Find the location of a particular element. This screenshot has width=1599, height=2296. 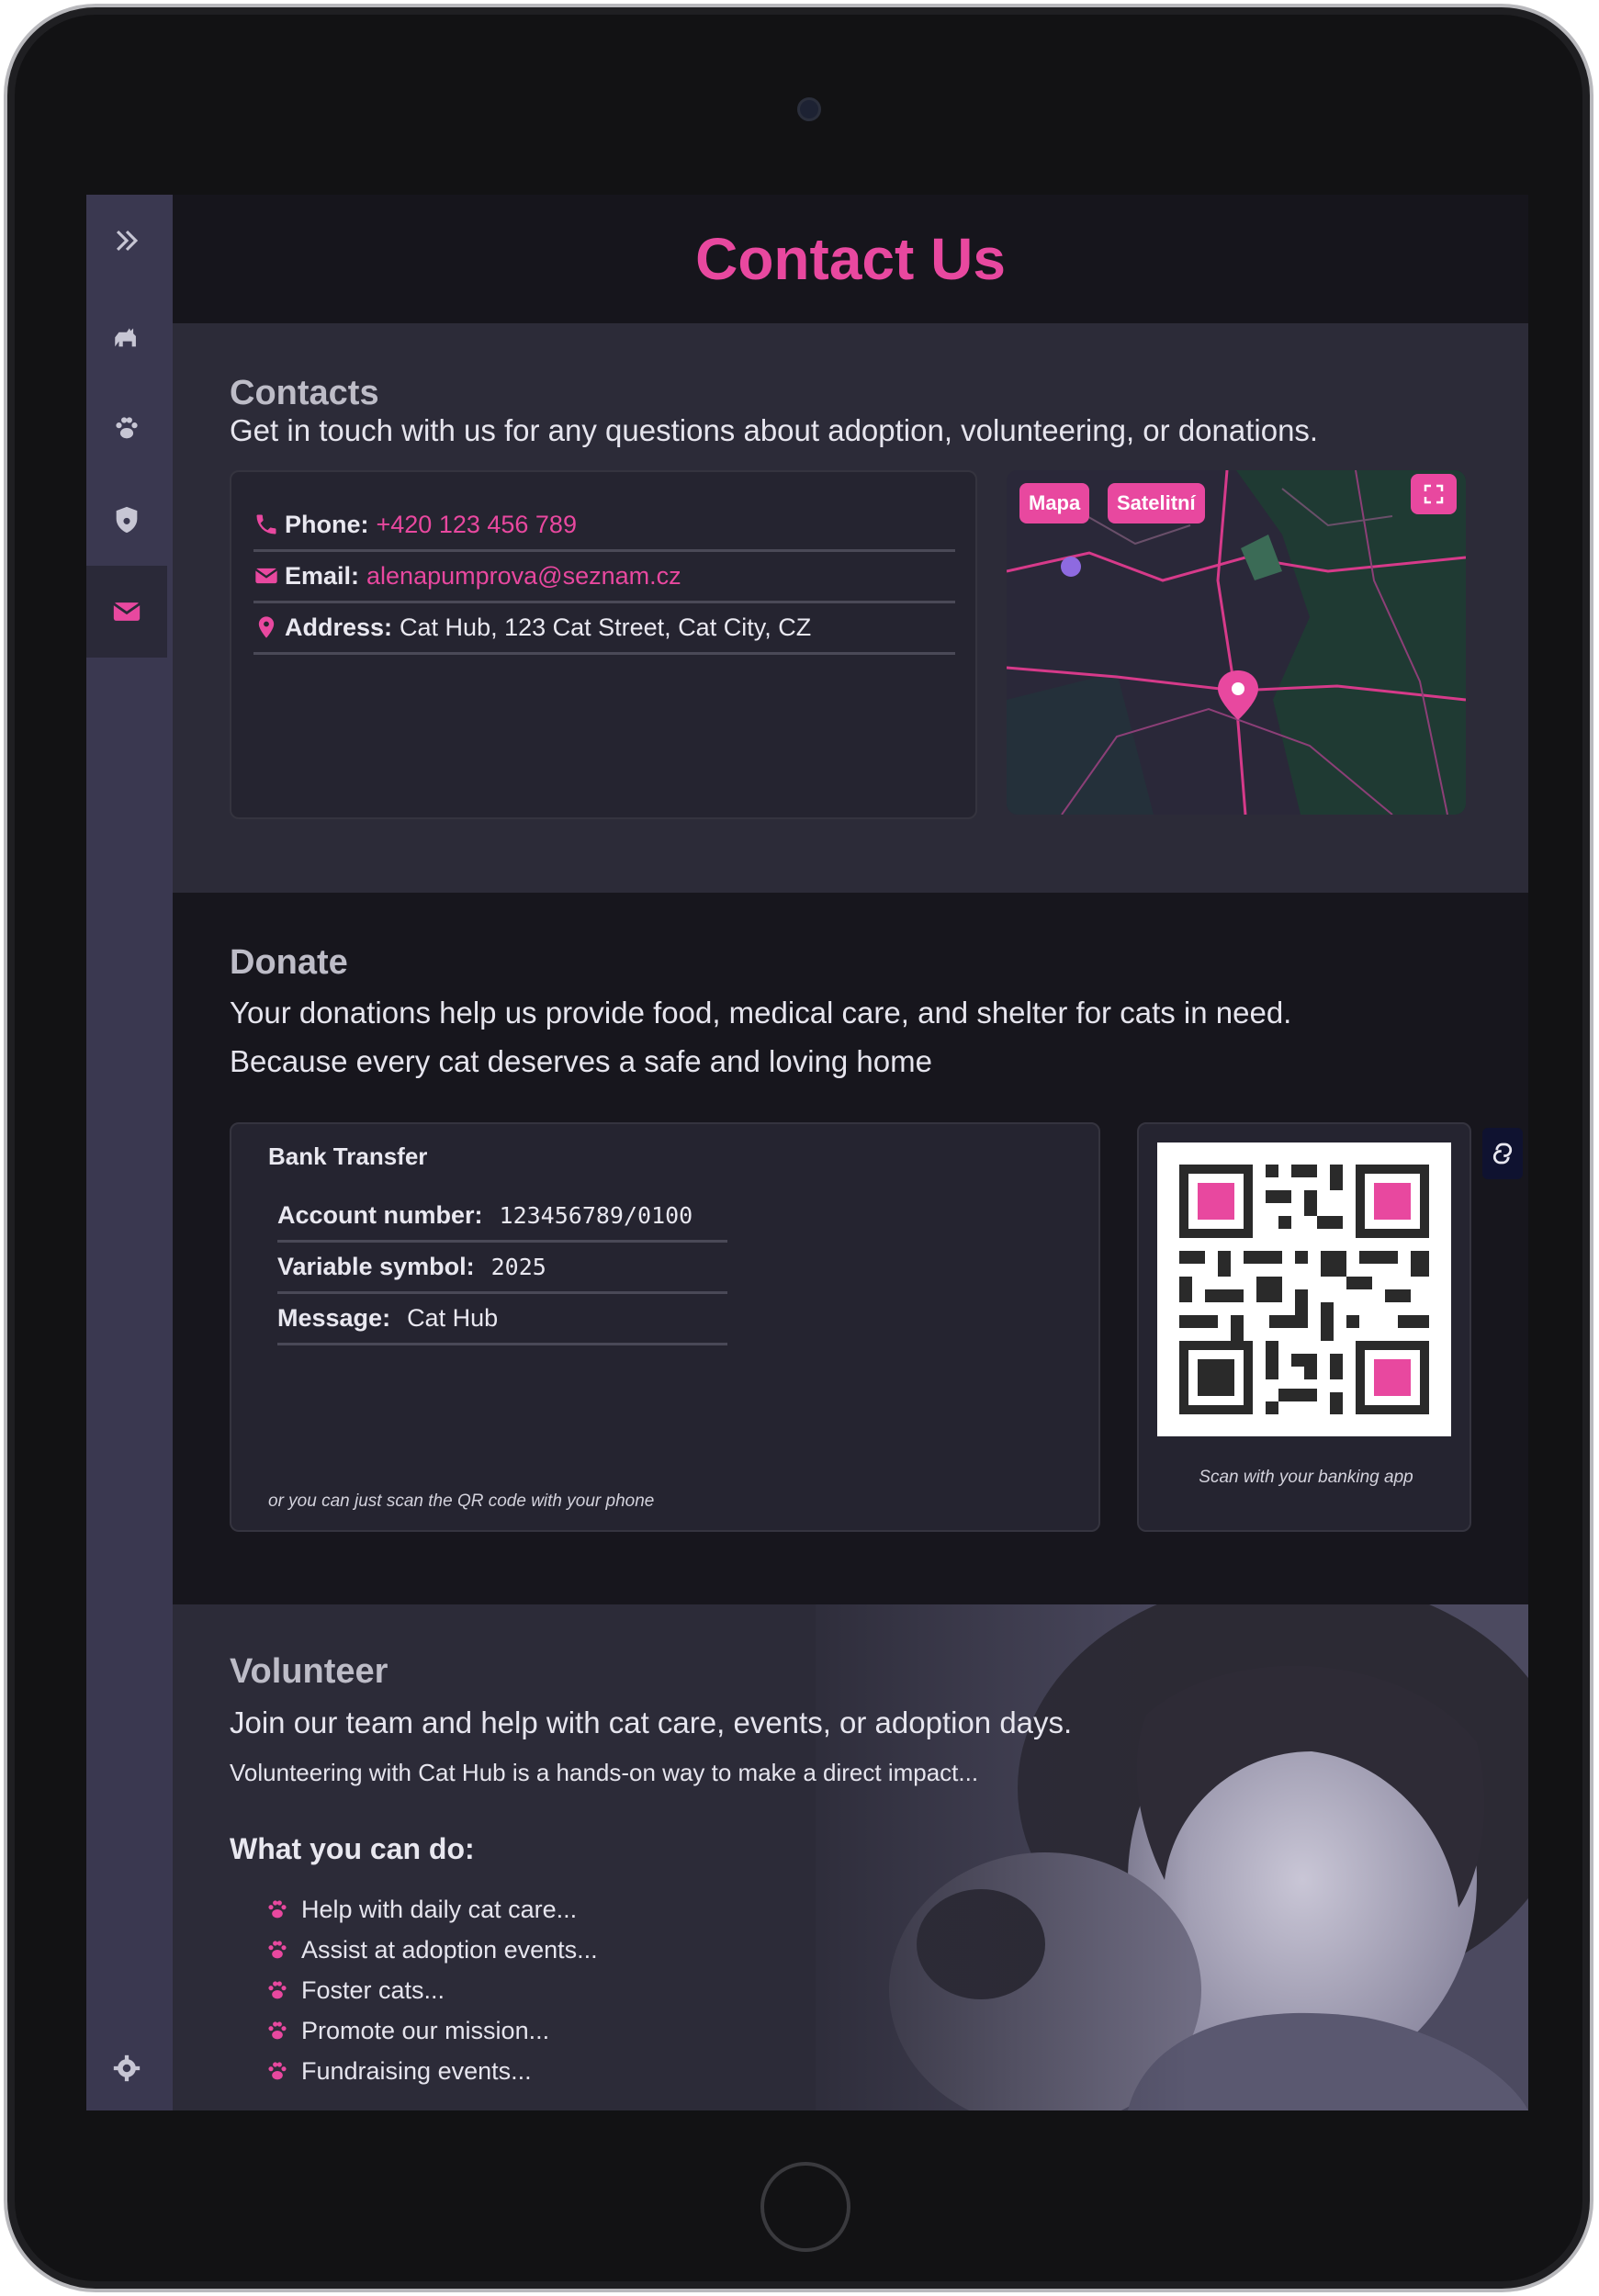

phone-icon is located at coordinates (266, 525).